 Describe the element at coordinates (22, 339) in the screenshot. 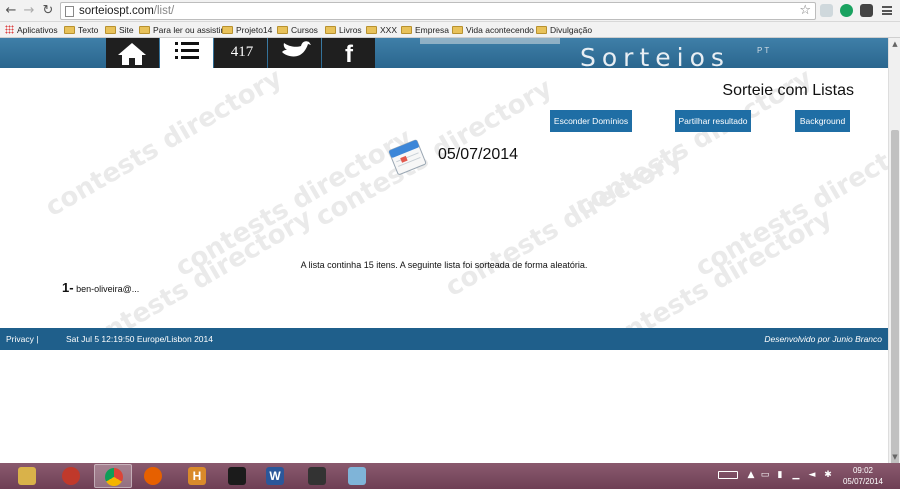

I see `privacy-link: Privacy |` at that location.